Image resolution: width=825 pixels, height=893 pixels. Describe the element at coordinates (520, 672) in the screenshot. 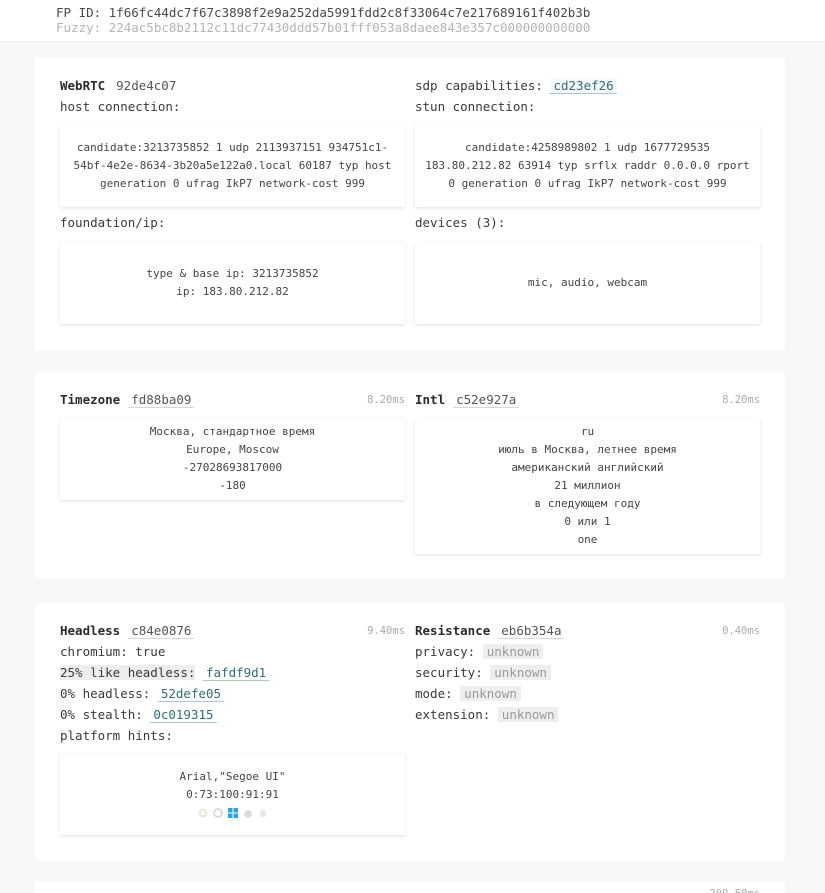

I see `security-value: unknown` at that location.